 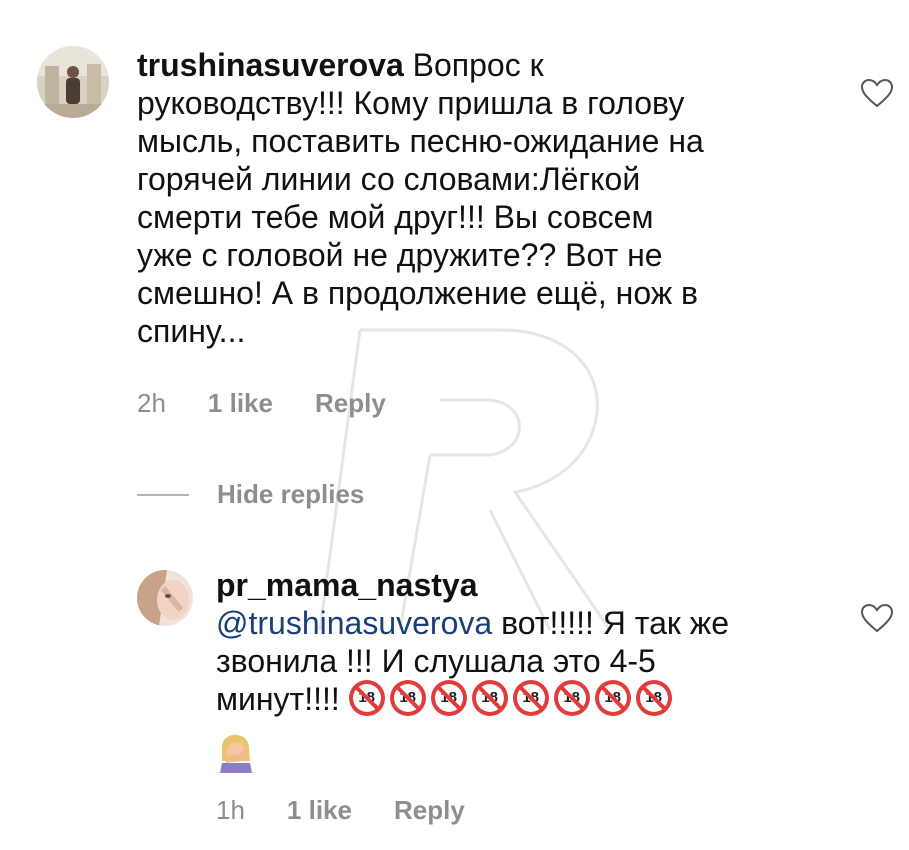 I want to click on comment-line: уже с головой не дружите?? Вот не, so click(x=400, y=255).